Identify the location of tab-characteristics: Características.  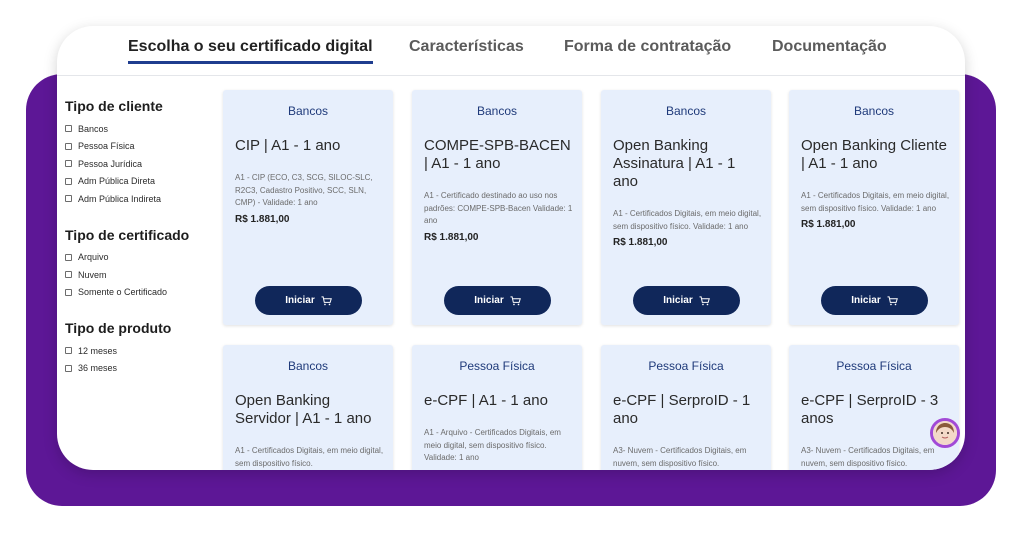
(466, 47).